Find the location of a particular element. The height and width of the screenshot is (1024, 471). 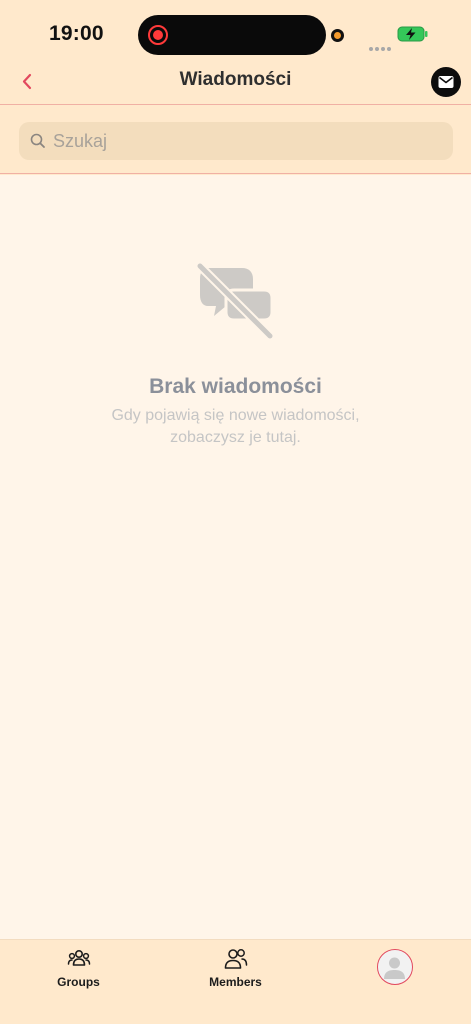

mail-button is located at coordinates (446, 82).